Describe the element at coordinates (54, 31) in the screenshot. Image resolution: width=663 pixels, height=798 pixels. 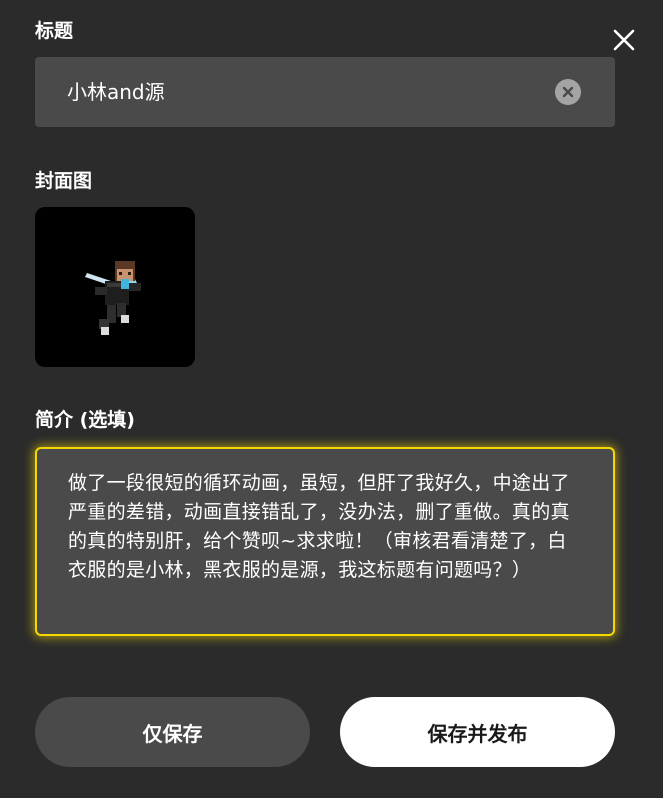
I see `title-label: 标题` at that location.